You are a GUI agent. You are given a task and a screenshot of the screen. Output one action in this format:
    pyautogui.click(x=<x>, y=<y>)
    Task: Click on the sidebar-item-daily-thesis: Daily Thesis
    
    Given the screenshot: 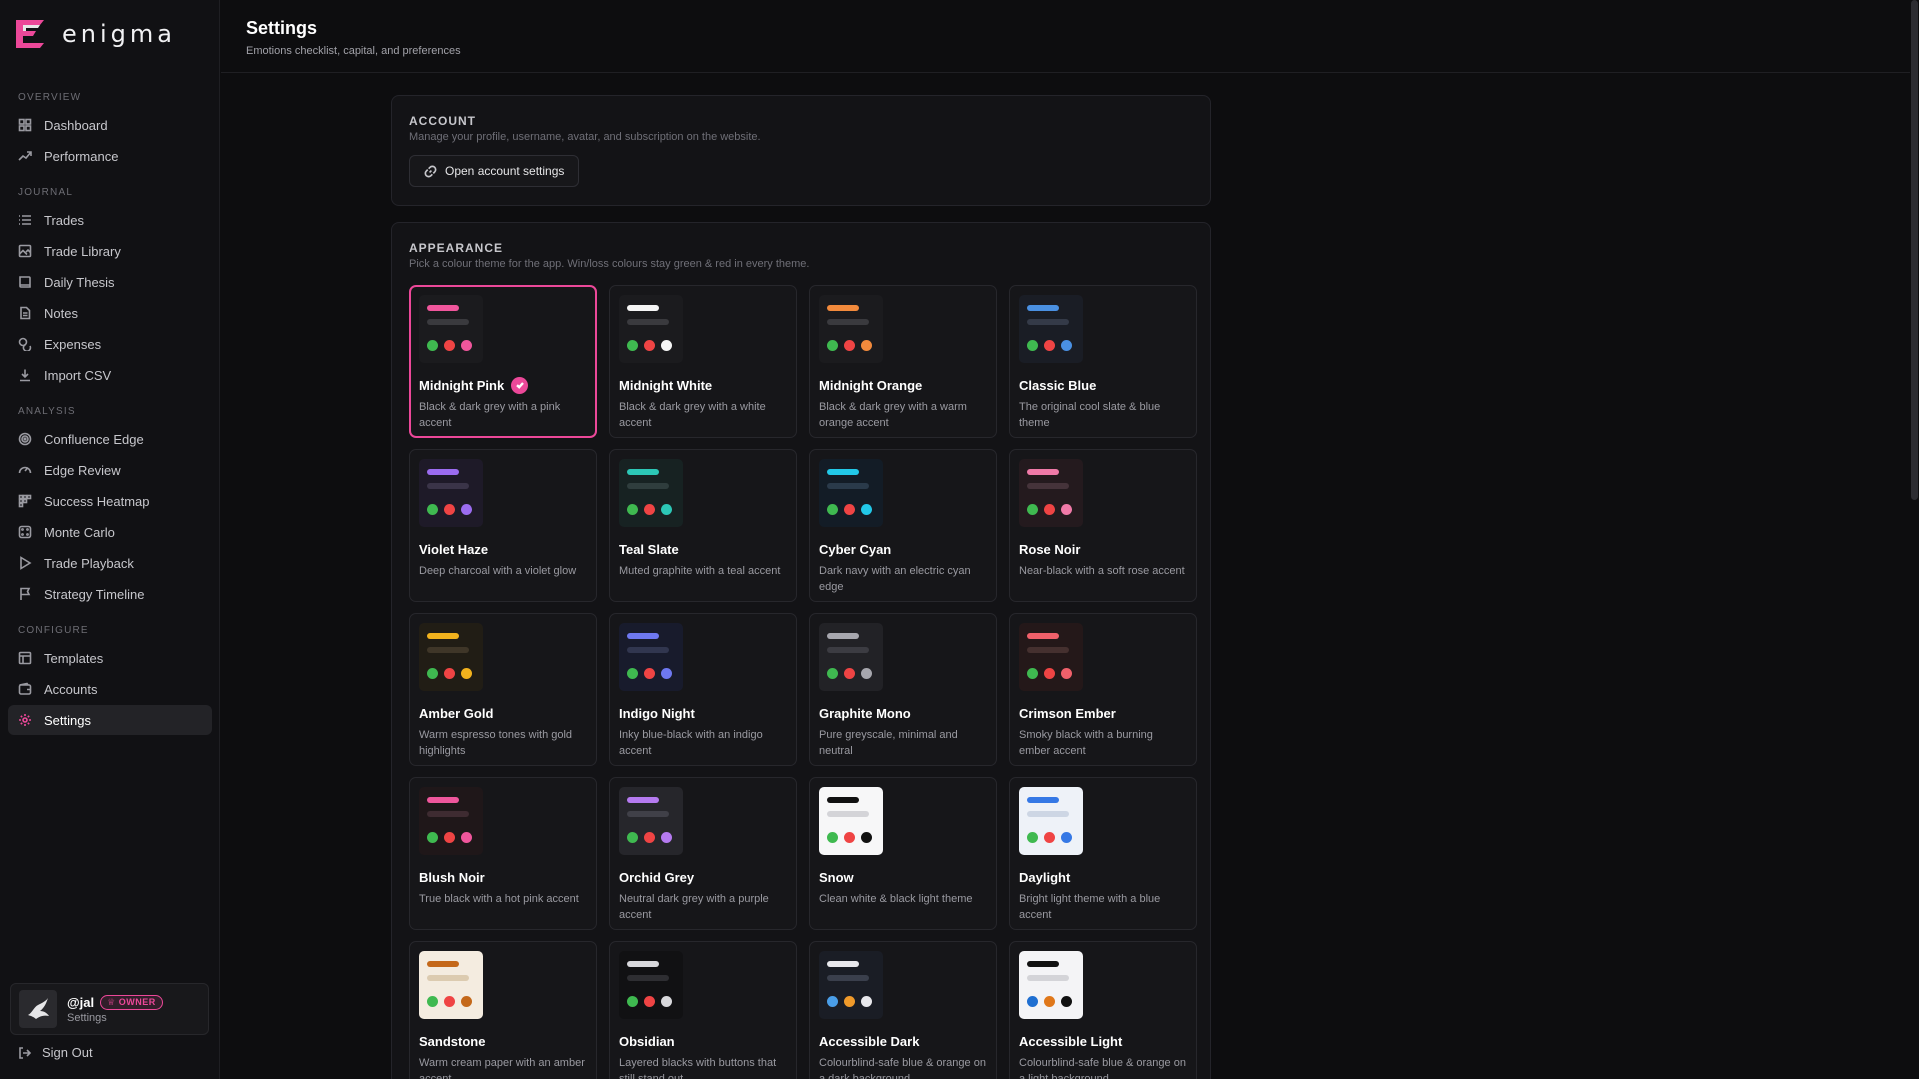 What is the action you would take?
    pyautogui.click(x=110, y=282)
    